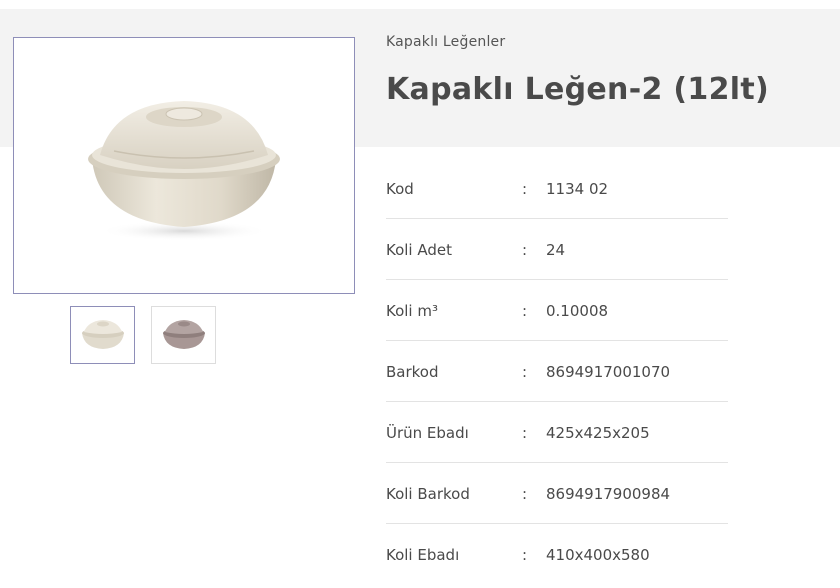  I want to click on spec-label: Koli Barkod, so click(428, 494).